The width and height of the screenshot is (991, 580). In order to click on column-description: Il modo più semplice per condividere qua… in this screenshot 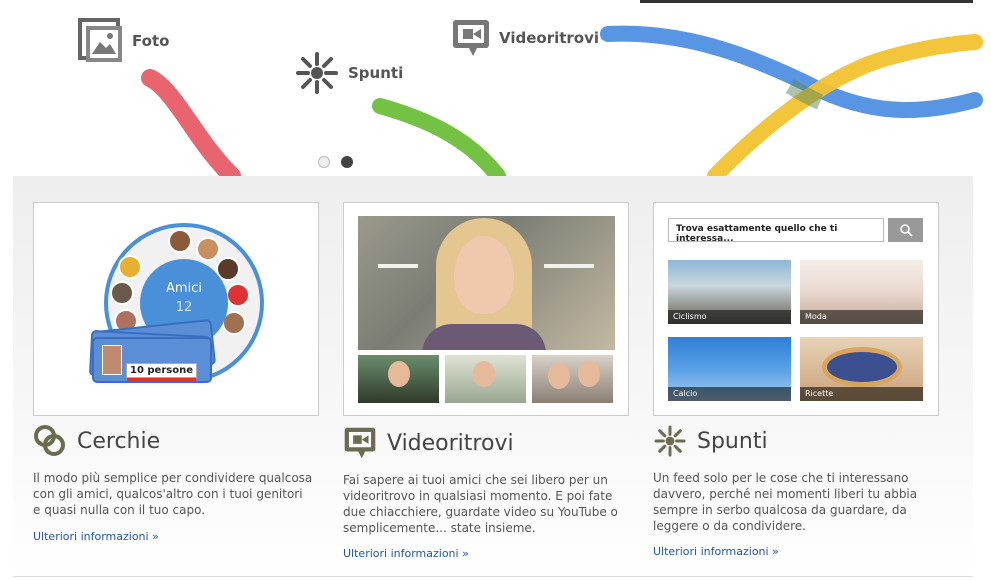, I will do `click(173, 494)`.